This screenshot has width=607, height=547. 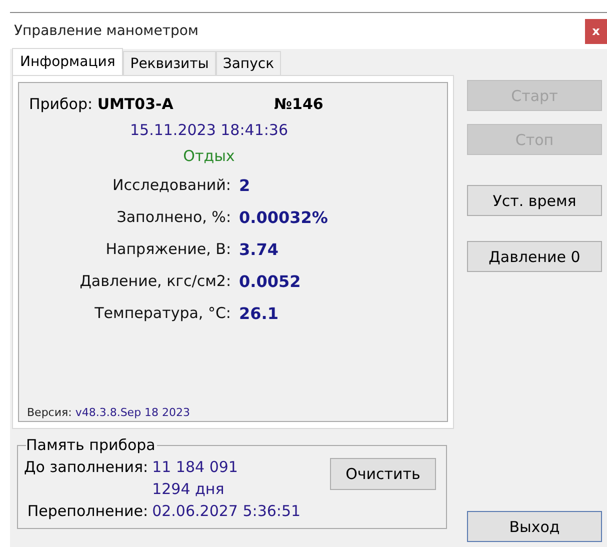 What do you see at coordinates (209, 156) in the screenshot?
I see `status-text: Отдых` at bounding box center [209, 156].